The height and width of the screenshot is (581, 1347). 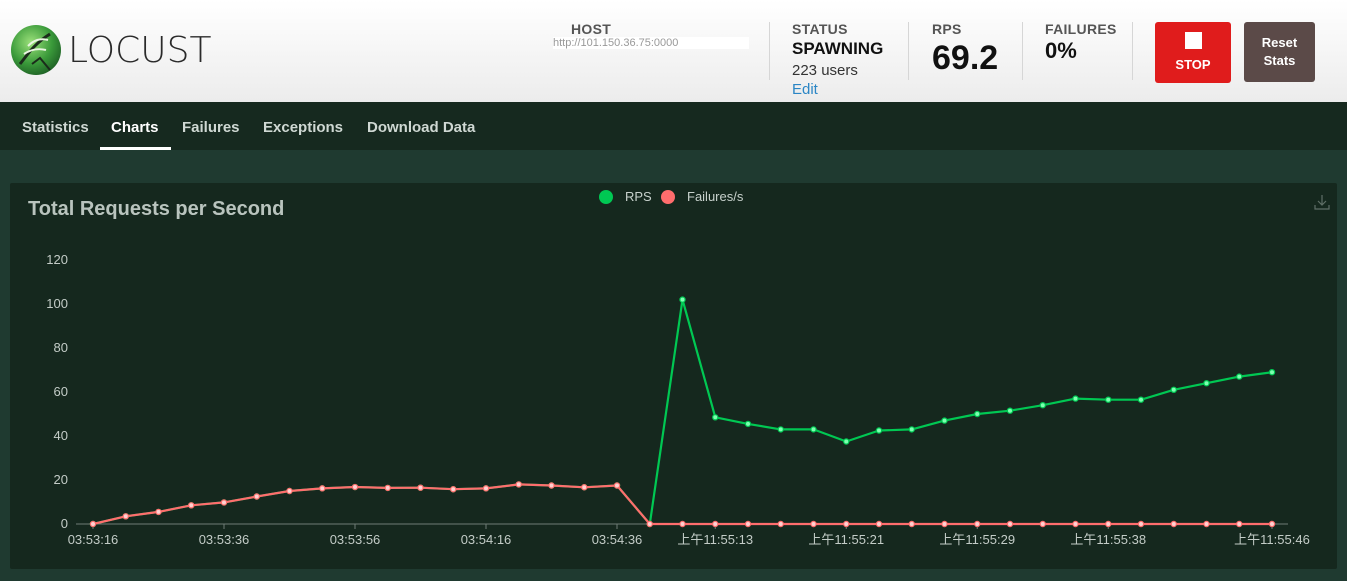 What do you see at coordinates (355, 539) in the screenshot?
I see `x-tick-label: 03:53:56` at bounding box center [355, 539].